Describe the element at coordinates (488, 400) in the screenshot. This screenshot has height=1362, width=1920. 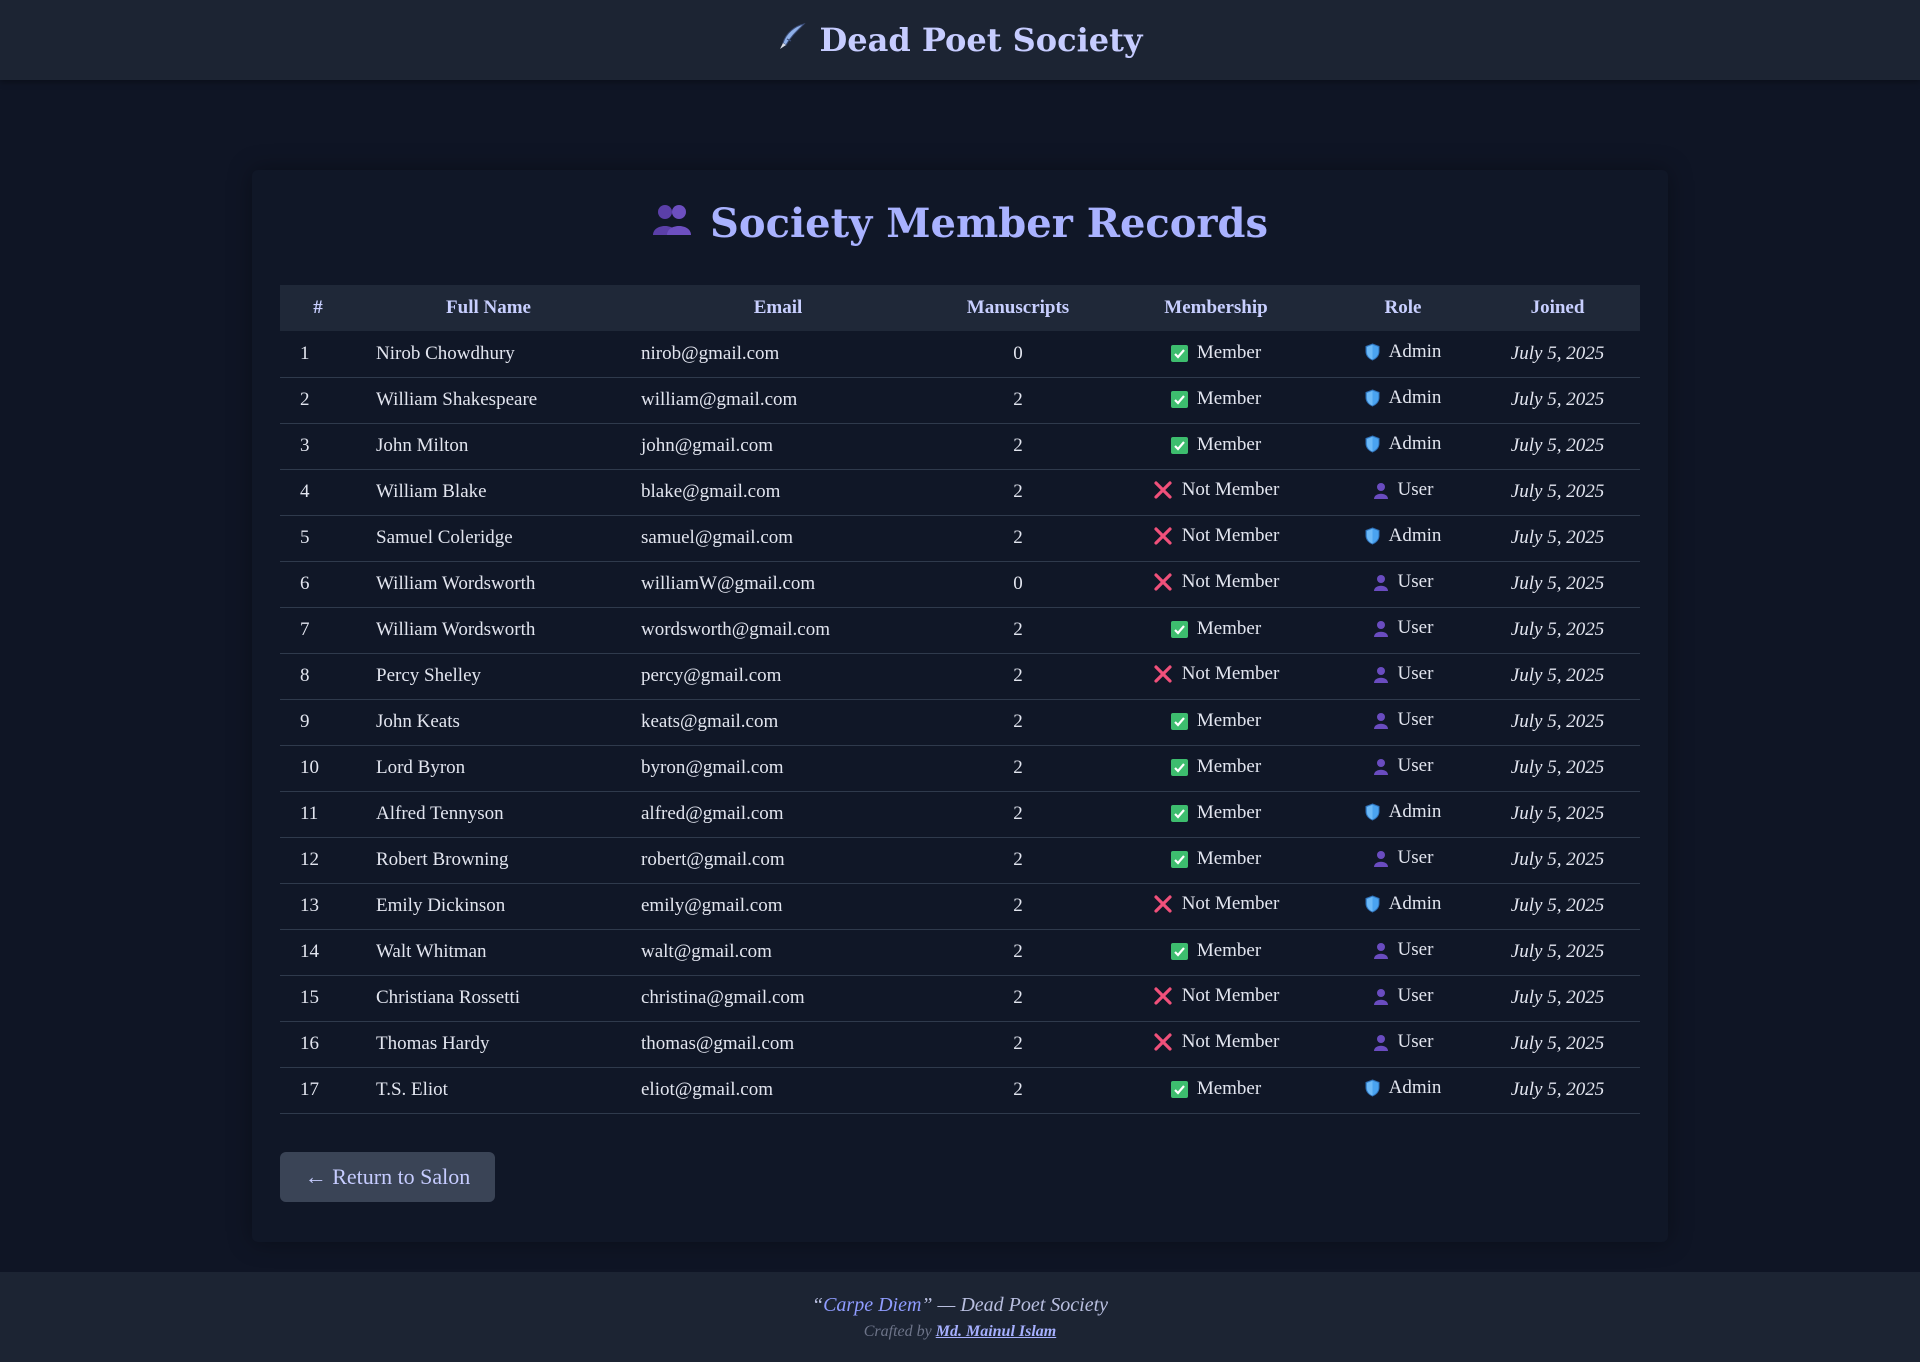
I see `cell-full-name: William Shakespeare` at that location.